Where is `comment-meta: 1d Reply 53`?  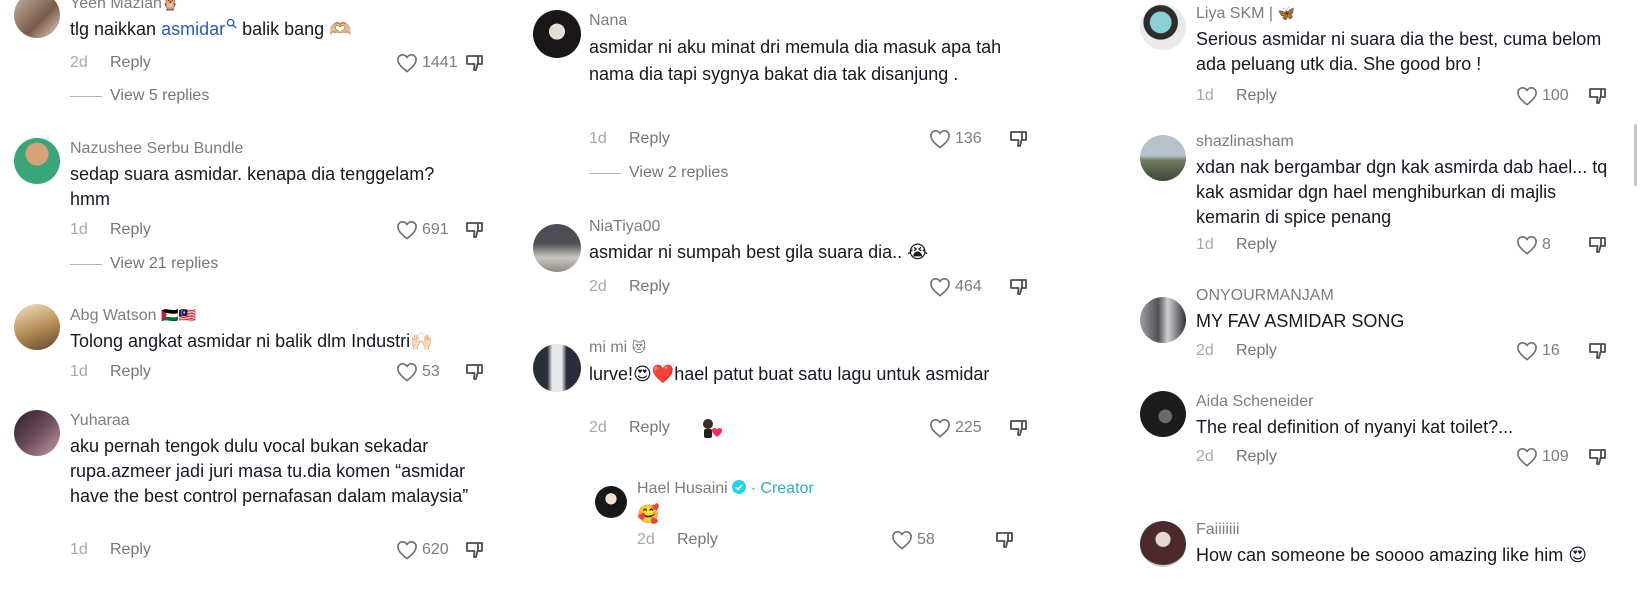 comment-meta: 1d Reply 53 is located at coordinates (280, 372).